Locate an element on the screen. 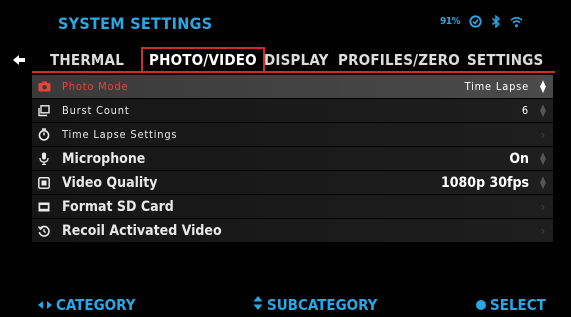 This screenshot has height=317, width=571. page-title: SYSTEM SETTINGS is located at coordinates (135, 23).